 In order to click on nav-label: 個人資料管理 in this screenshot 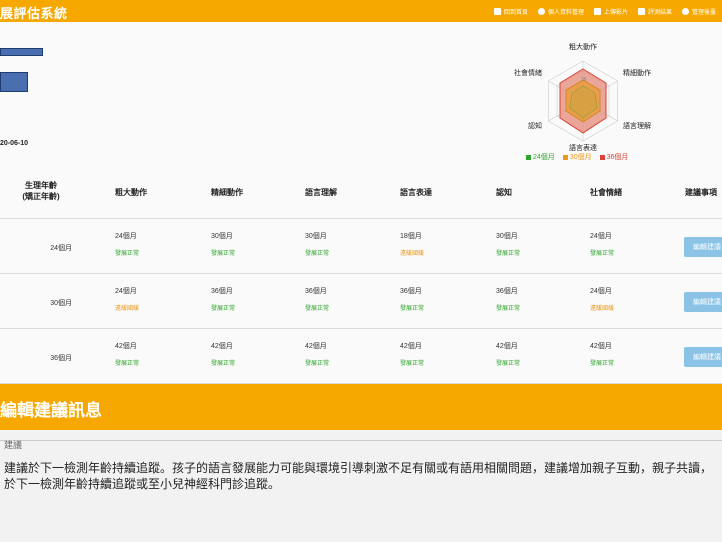, I will do `click(565, 12)`.